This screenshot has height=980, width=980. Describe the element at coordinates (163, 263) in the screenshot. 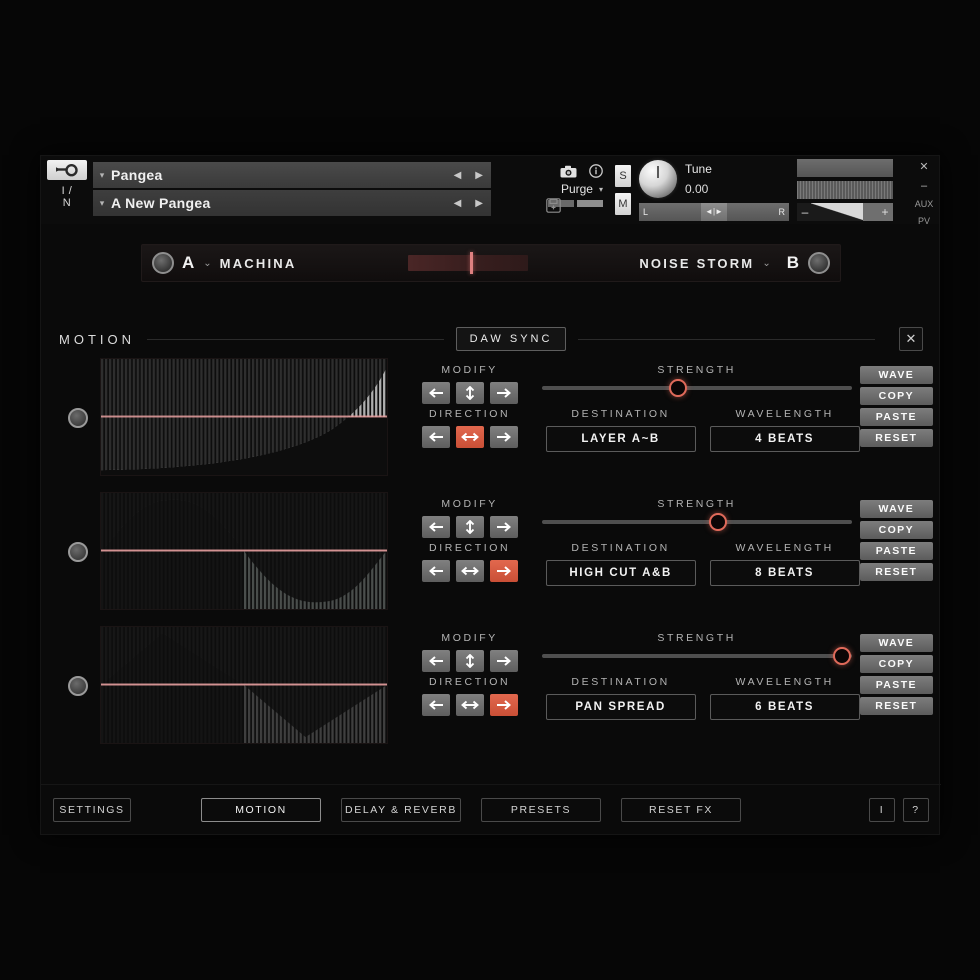

I see `layer-a-knob` at that location.